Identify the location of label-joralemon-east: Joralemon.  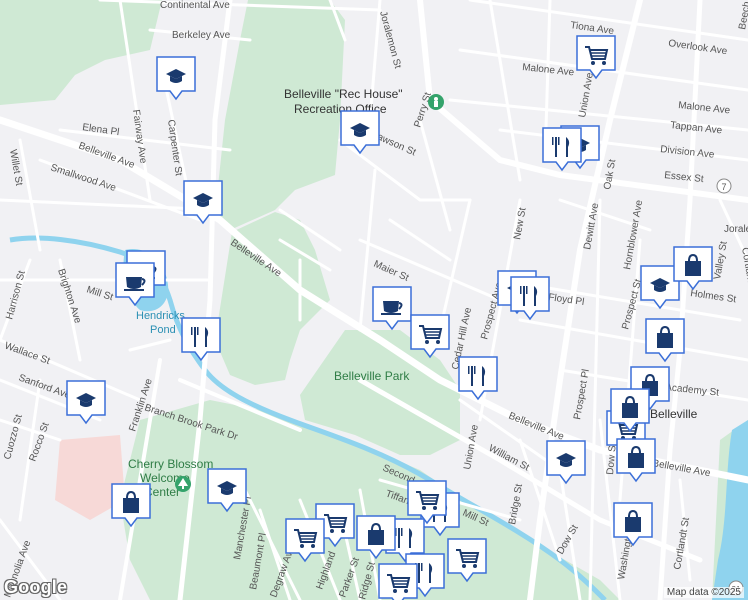
(736, 229).